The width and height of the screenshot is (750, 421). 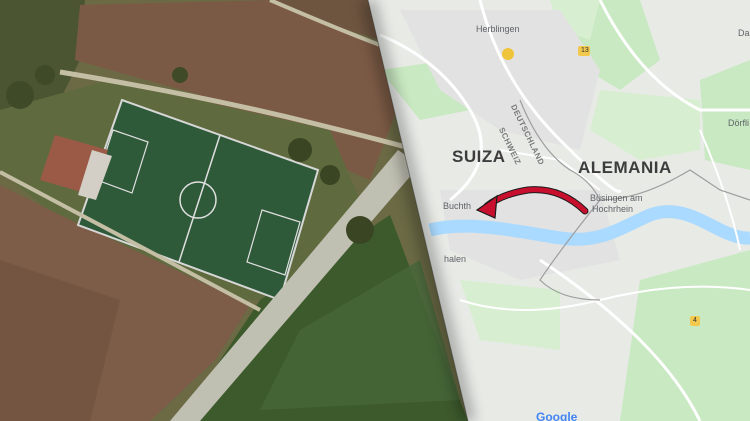 I want to click on place-label-buchthalen: Buchth, so click(x=457, y=206).